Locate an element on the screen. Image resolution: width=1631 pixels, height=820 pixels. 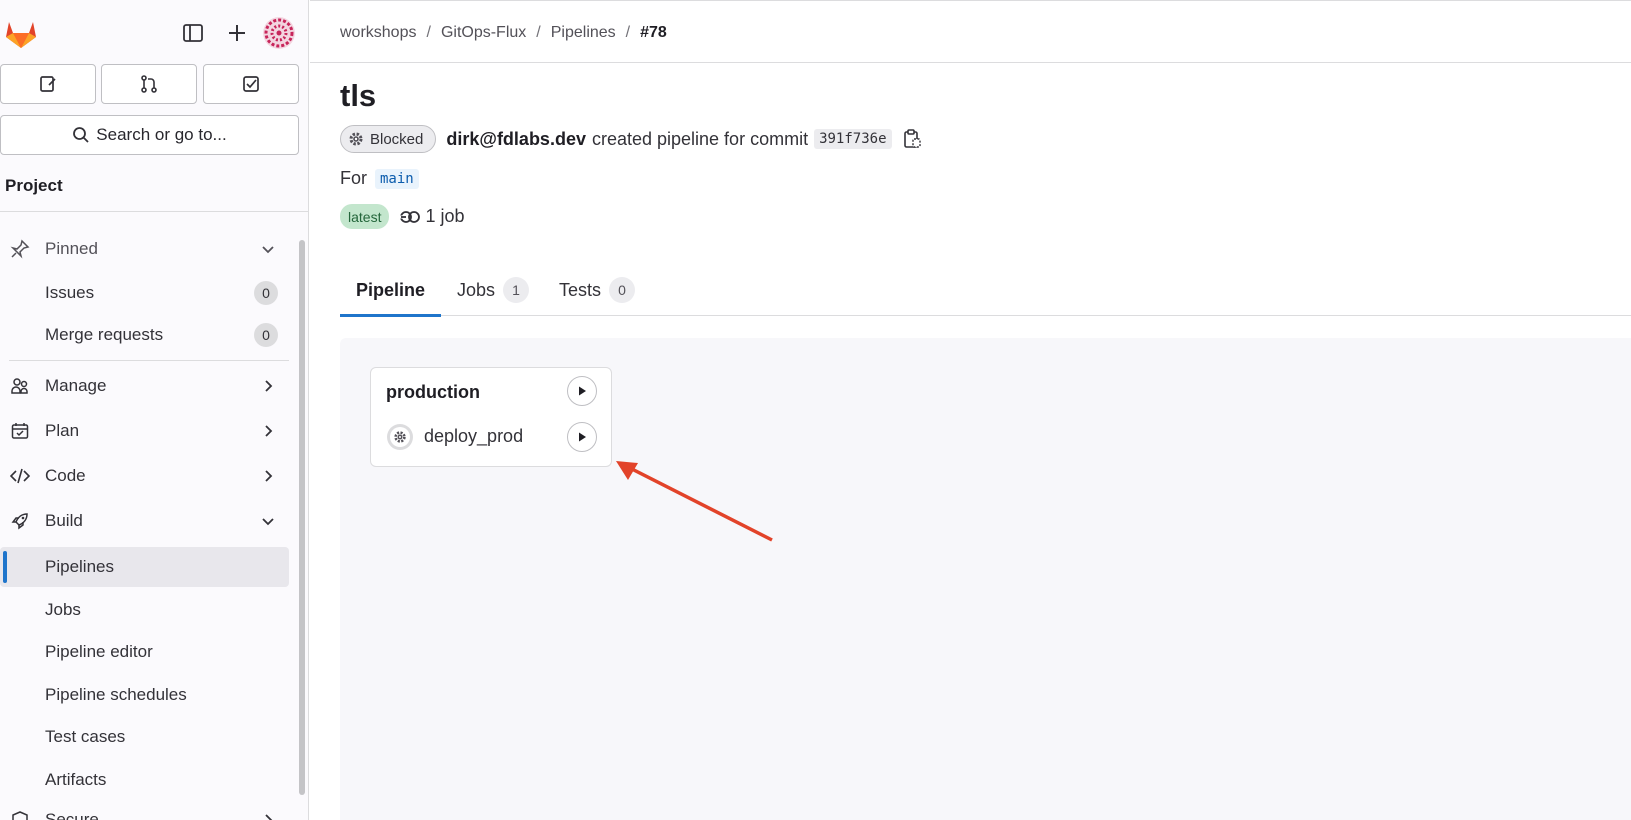
issues-icon is located at coordinates (48, 84).